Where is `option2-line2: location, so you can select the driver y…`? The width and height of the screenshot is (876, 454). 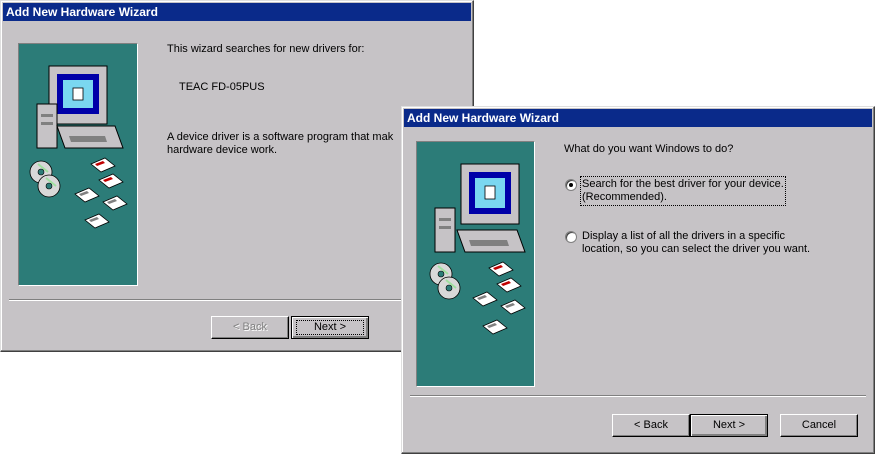 option2-line2: location, so you can select the driver y… is located at coordinates (696, 249).